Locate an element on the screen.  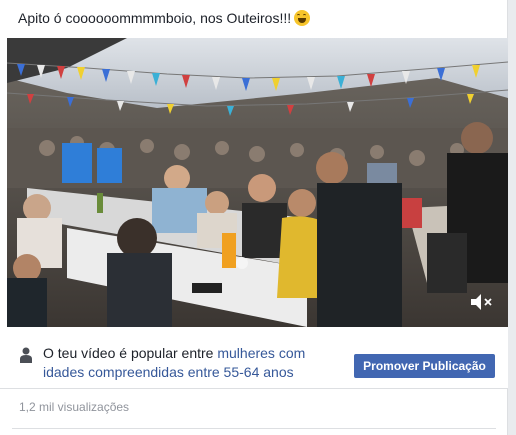
speaker-muted-icon is located at coordinates (481, 302).